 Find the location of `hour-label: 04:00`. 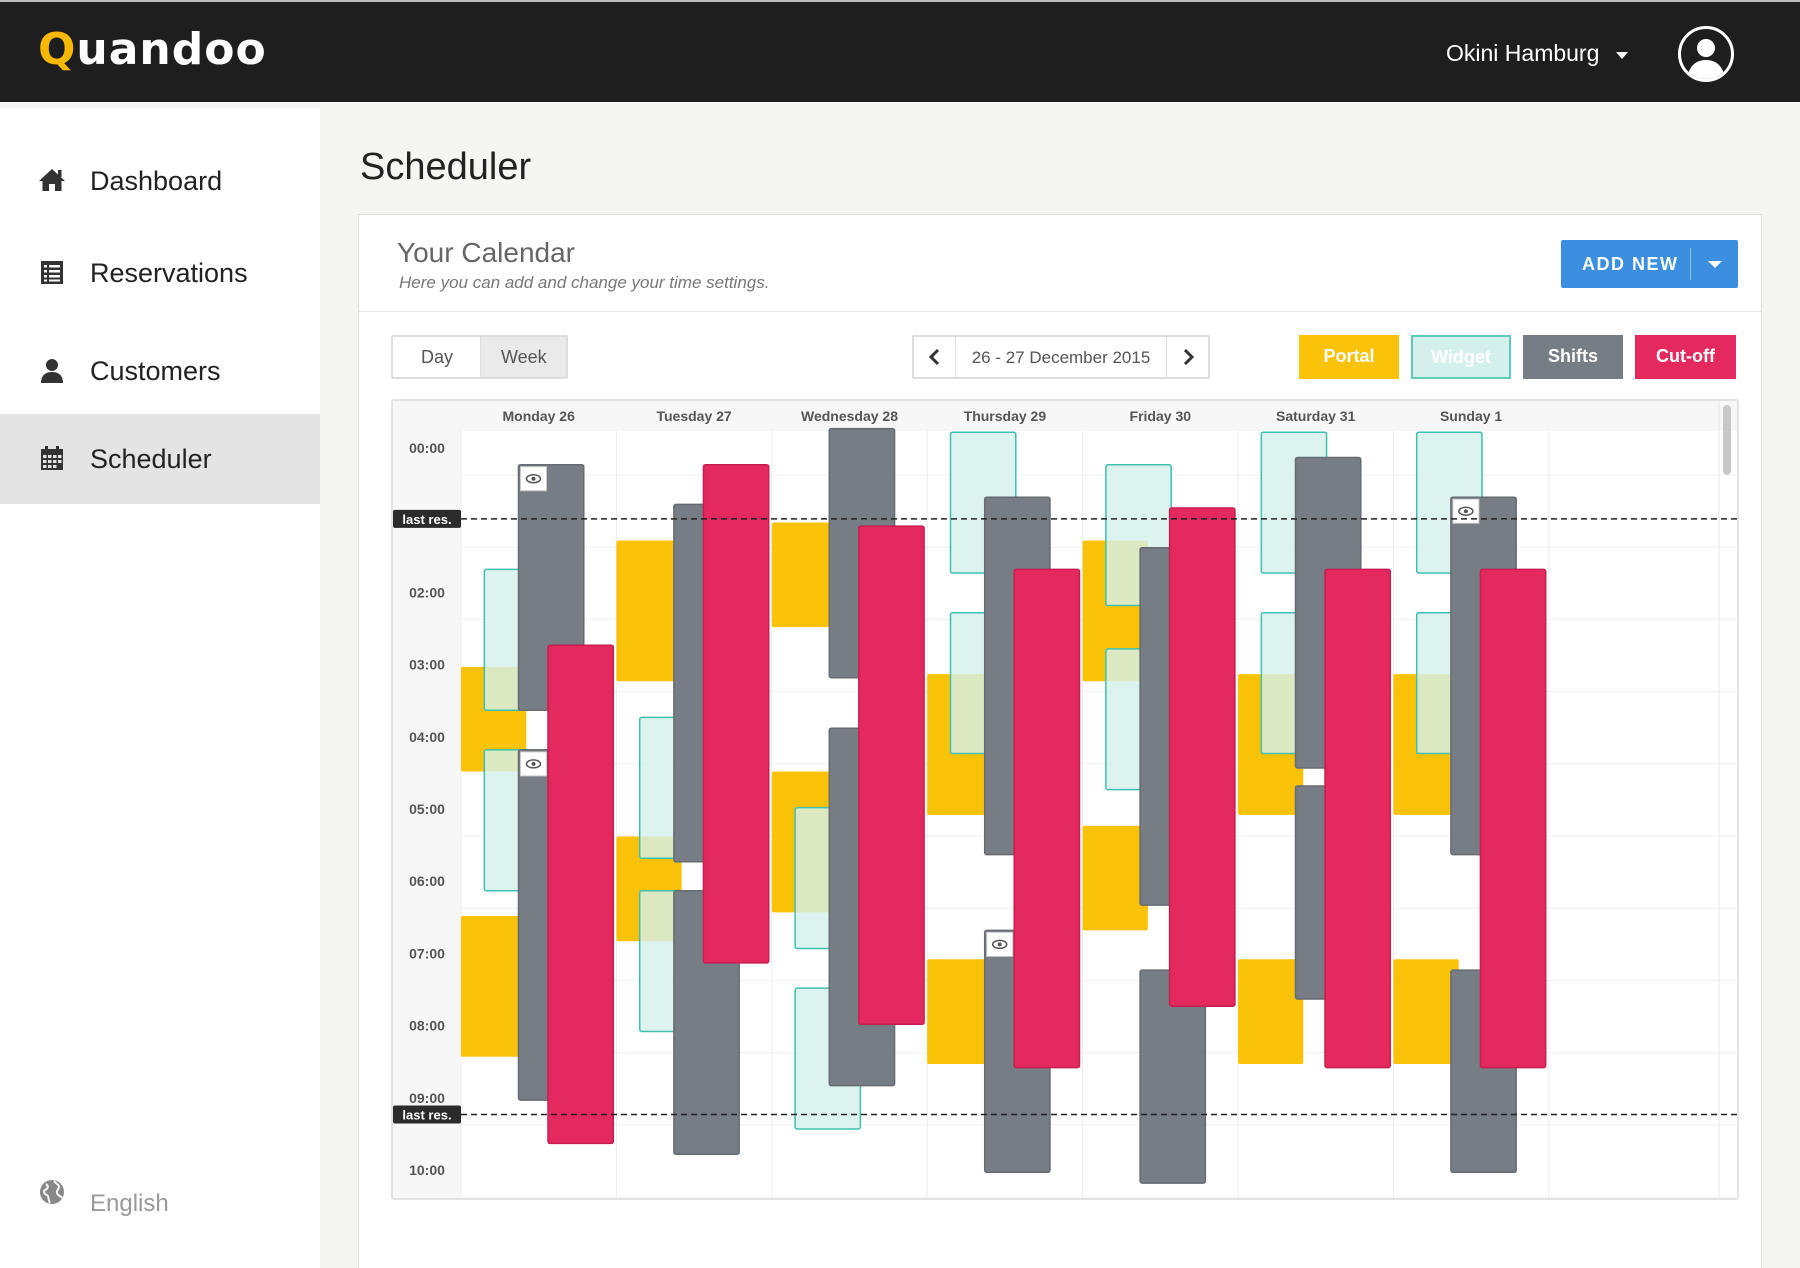

hour-label: 04:00 is located at coordinates (427, 737).